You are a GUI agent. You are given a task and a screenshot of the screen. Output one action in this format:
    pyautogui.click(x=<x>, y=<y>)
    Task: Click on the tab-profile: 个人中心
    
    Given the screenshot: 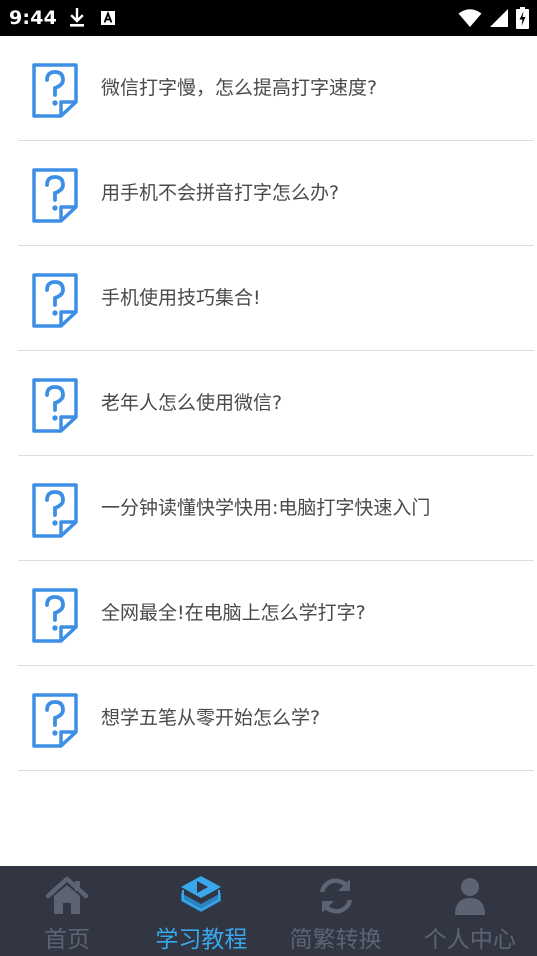 What is the action you would take?
    pyautogui.click(x=470, y=911)
    